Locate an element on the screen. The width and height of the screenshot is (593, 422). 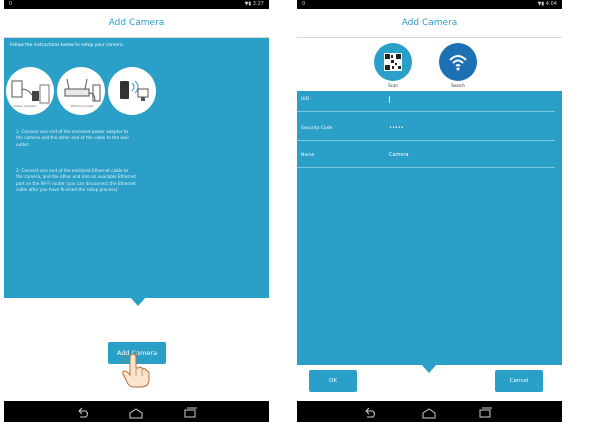
qr-code-icon is located at coordinates (393, 62).